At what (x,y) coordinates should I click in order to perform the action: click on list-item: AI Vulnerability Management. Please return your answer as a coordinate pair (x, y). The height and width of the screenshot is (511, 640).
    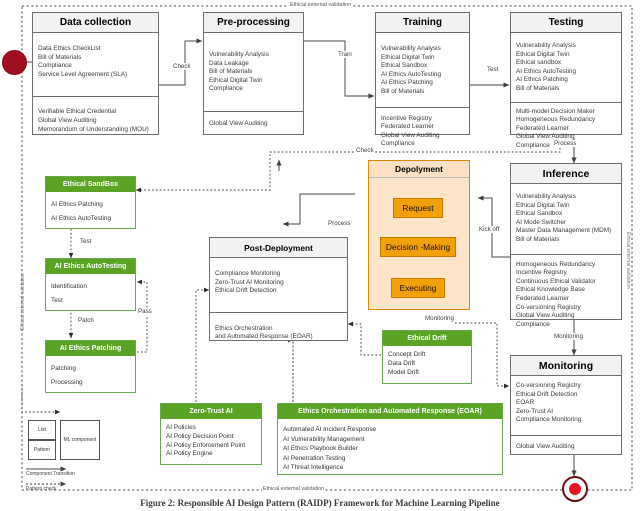
    Looking at the image, I should click on (324, 439).